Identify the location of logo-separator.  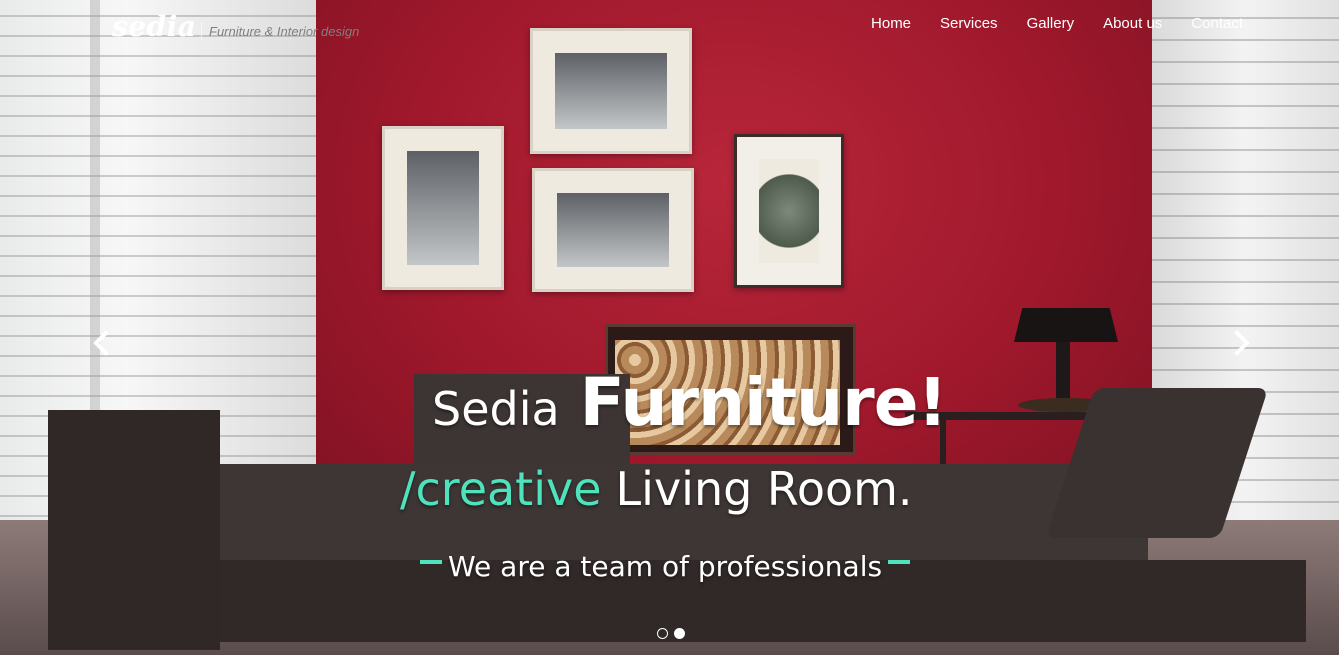
(201, 31).